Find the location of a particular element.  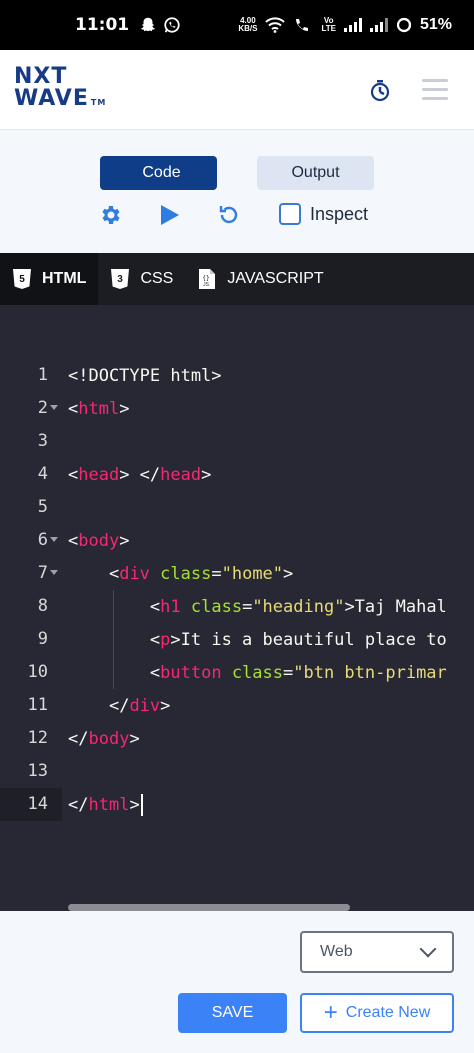

code-line: 13 is located at coordinates (37, 771).